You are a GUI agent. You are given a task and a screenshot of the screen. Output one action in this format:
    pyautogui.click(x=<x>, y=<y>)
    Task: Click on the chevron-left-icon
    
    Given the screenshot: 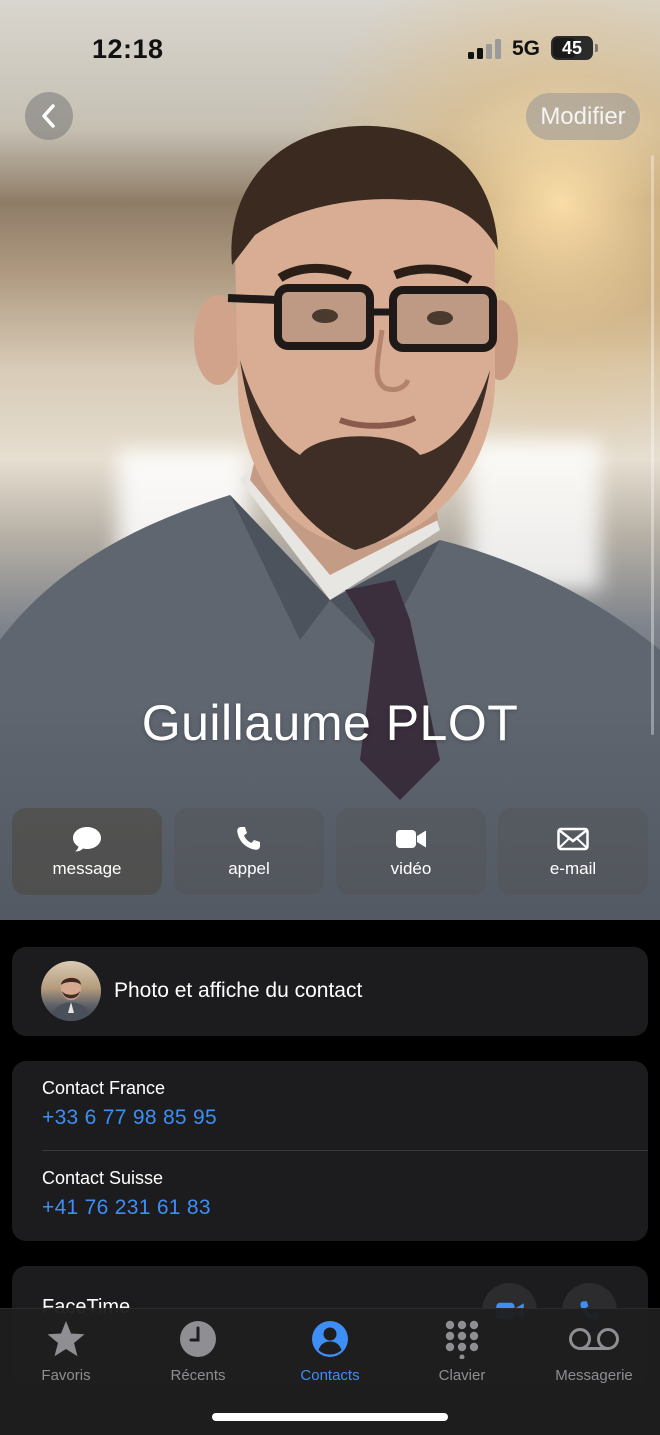 What is the action you would take?
    pyautogui.click(x=48, y=116)
    